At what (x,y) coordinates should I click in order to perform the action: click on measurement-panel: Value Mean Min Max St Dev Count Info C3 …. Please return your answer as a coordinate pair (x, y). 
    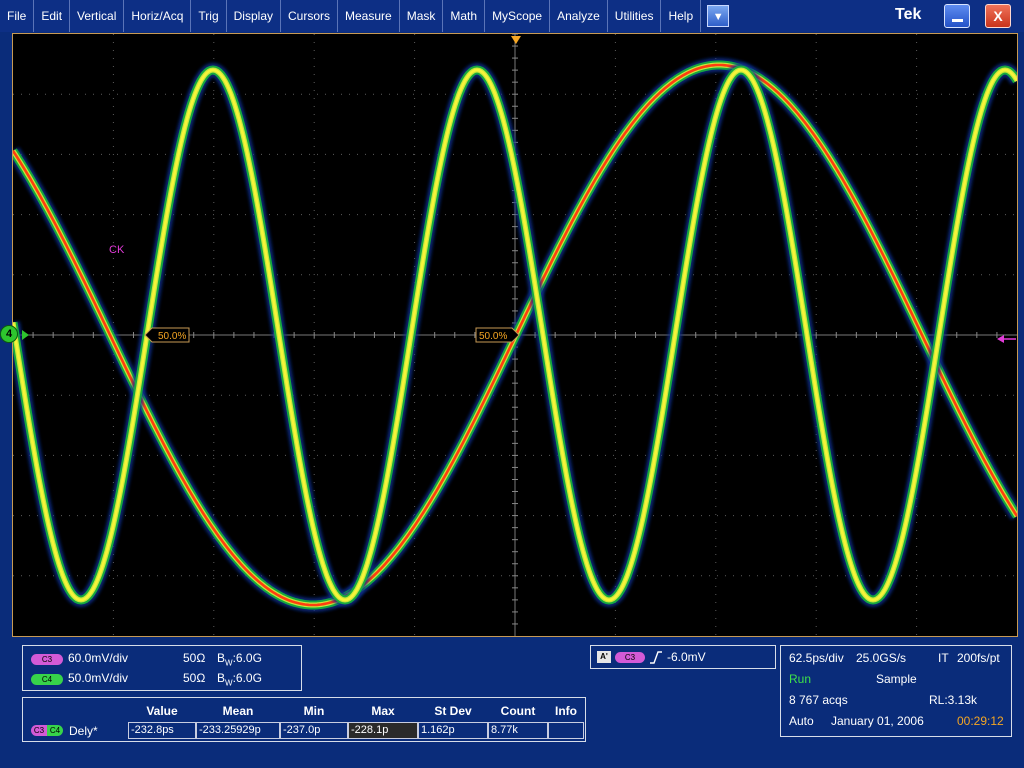
    Looking at the image, I should click on (304, 719).